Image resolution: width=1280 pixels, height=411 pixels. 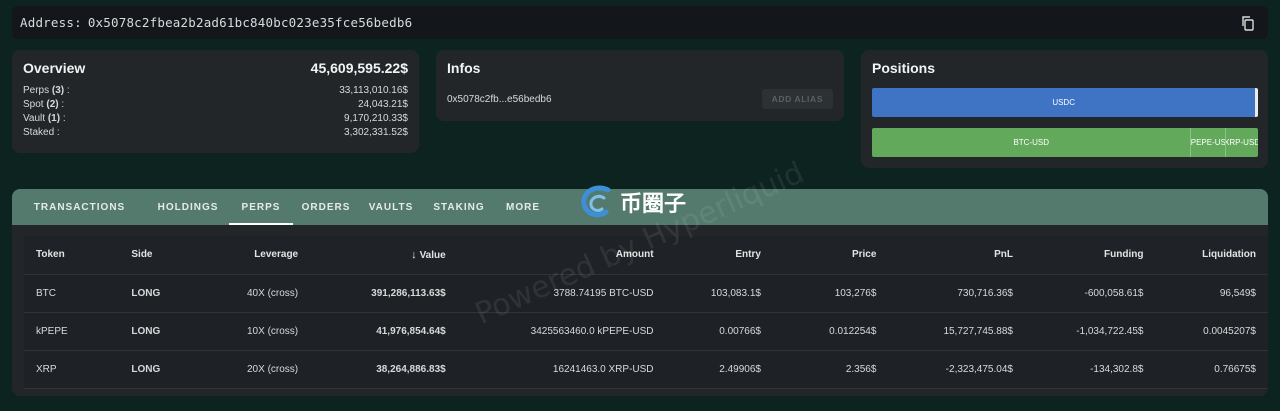 I want to click on positions-bar-perps: BTC-USD PEPE-US XRP-USD, so click(x=1065, y=142).